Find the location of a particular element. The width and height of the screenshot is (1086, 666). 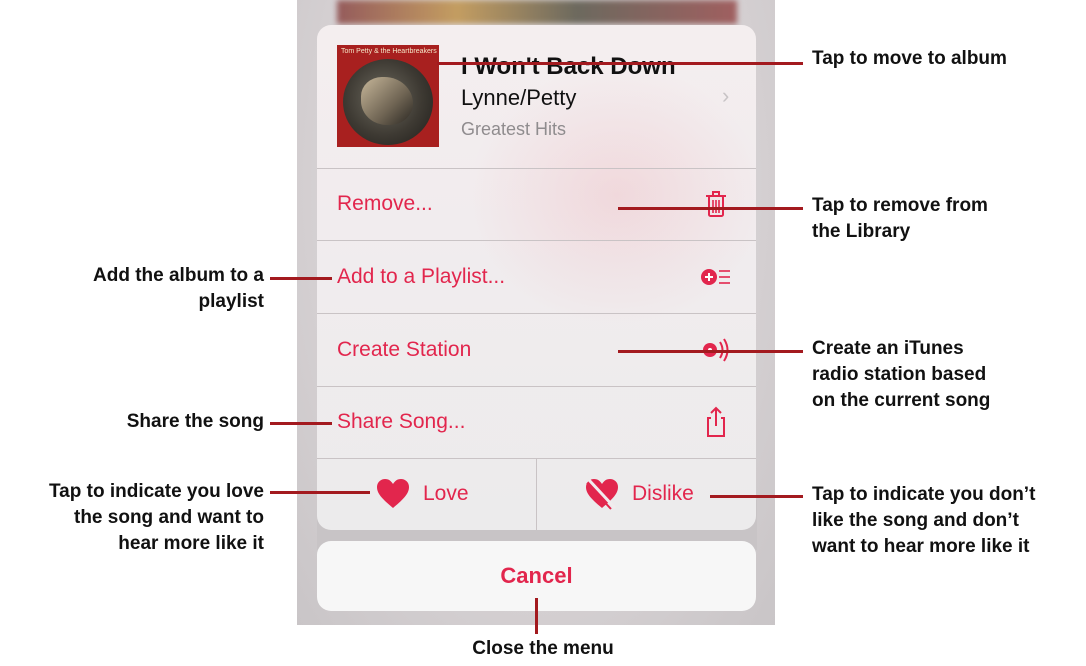

callout-move-album: Tap to move to album is located at coordinates (909, 58).